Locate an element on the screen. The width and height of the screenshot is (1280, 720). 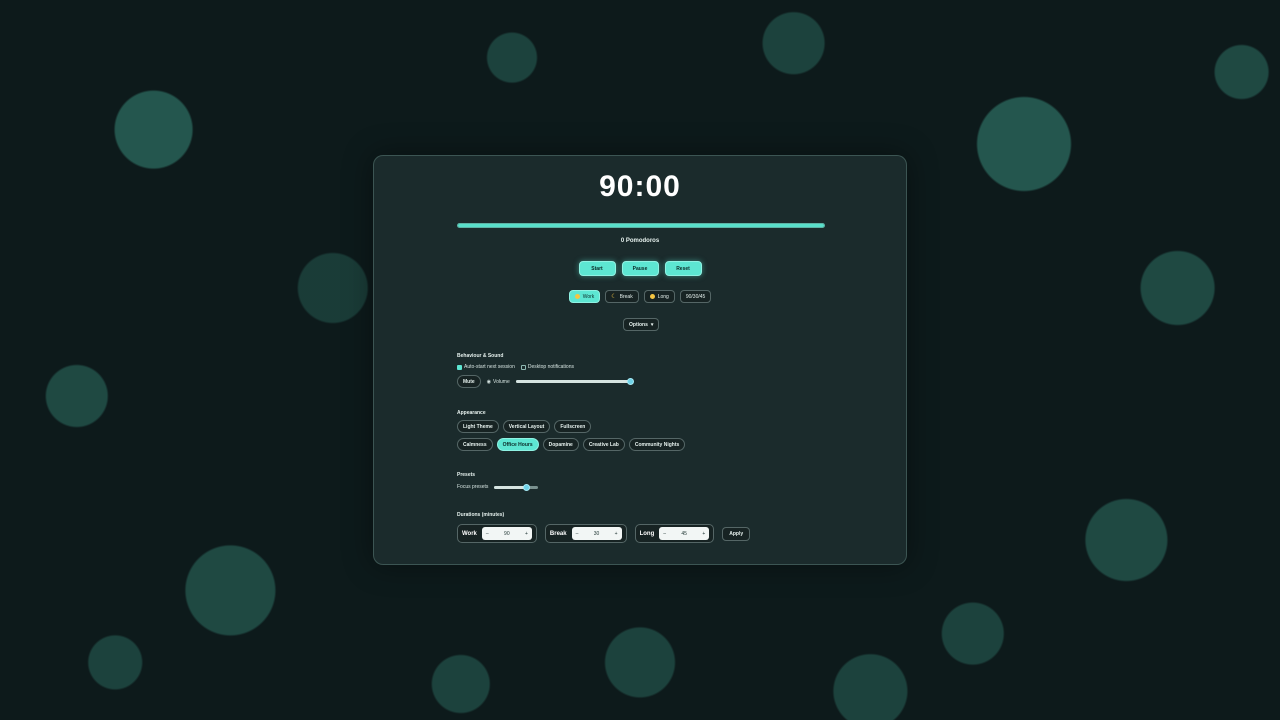
options-button: Options ▾ is located at coordinates (641, 324).